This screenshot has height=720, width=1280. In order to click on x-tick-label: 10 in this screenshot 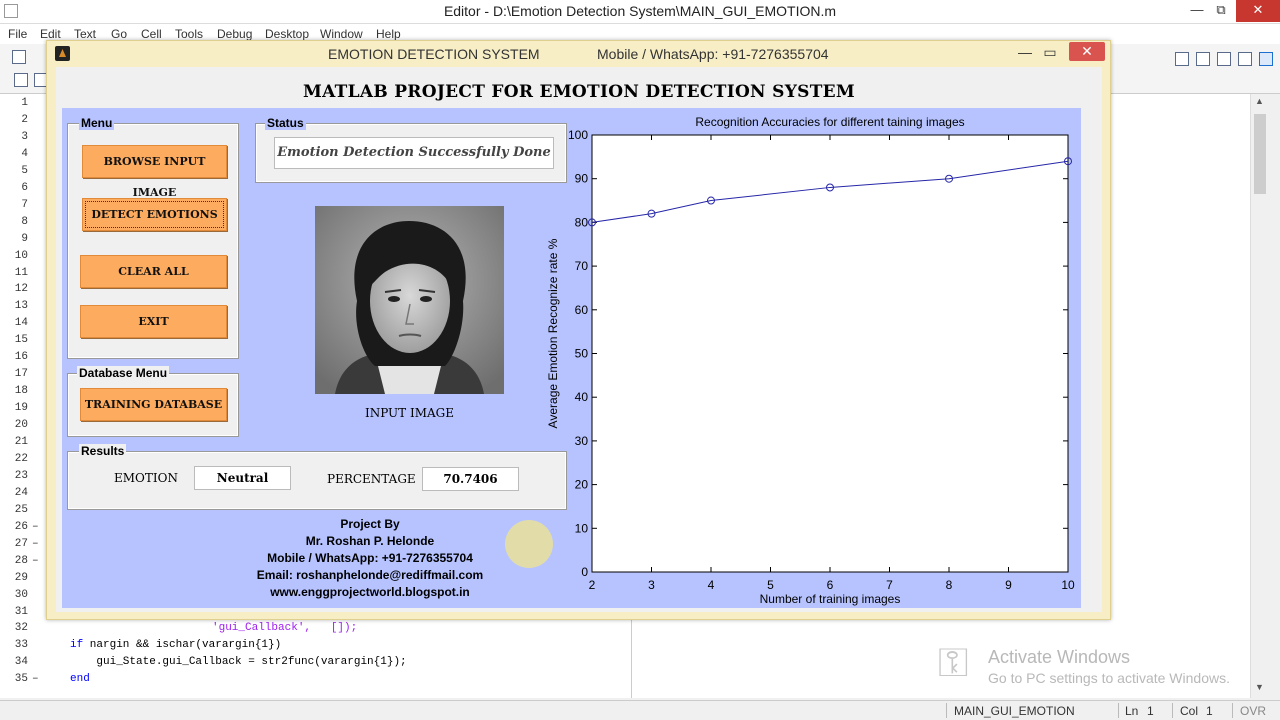, I will do `click(1068, 585)`.